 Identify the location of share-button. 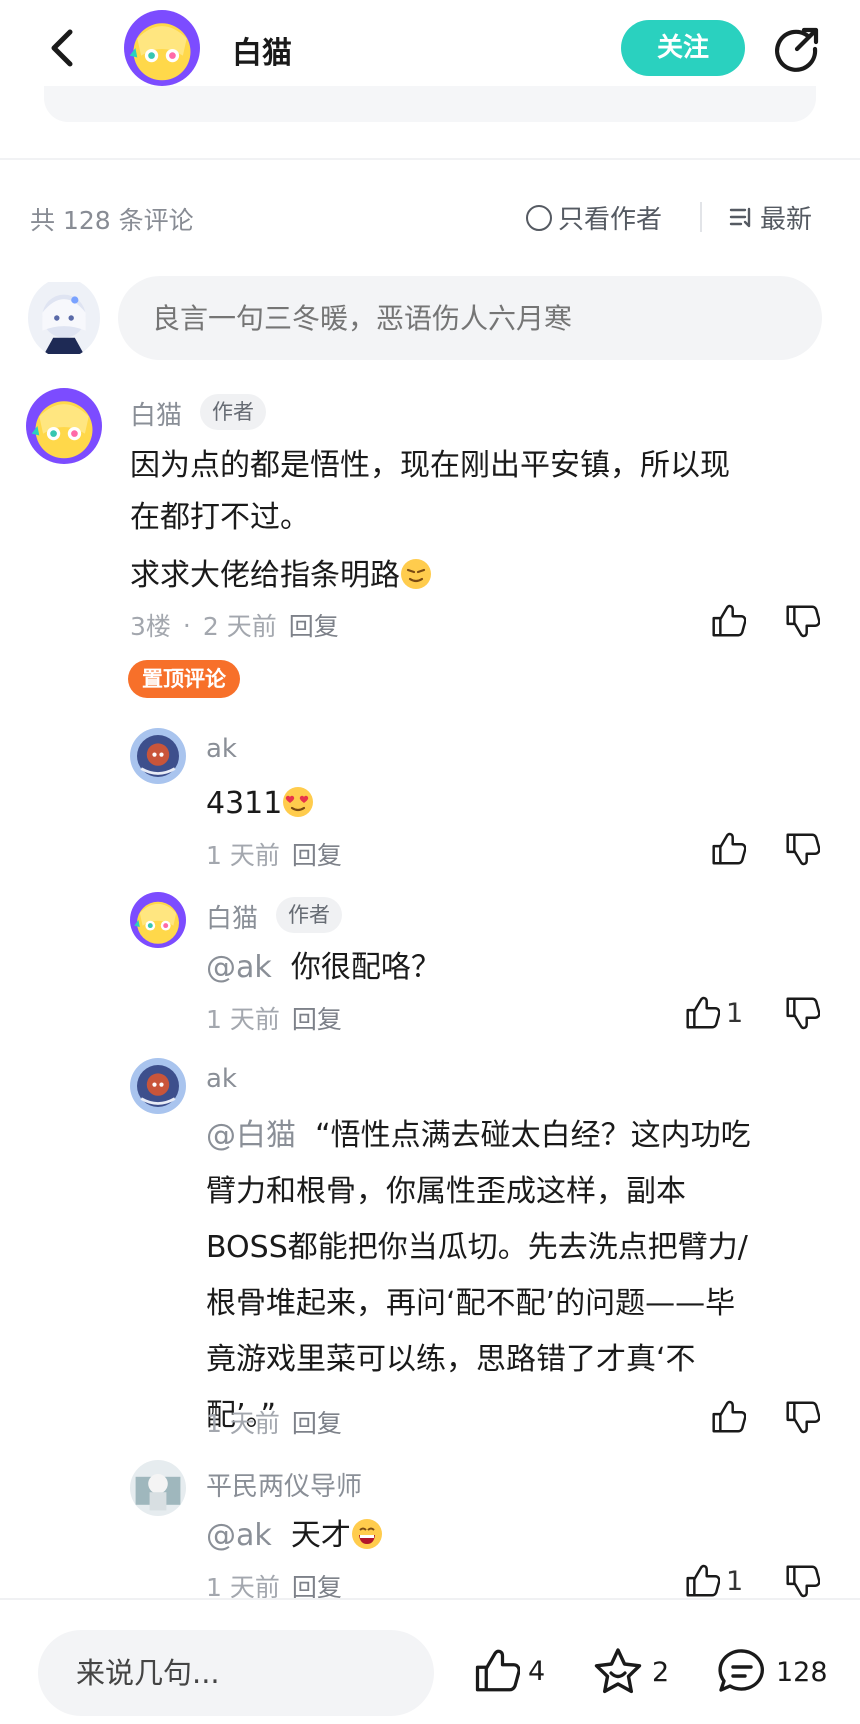
(797, 49).